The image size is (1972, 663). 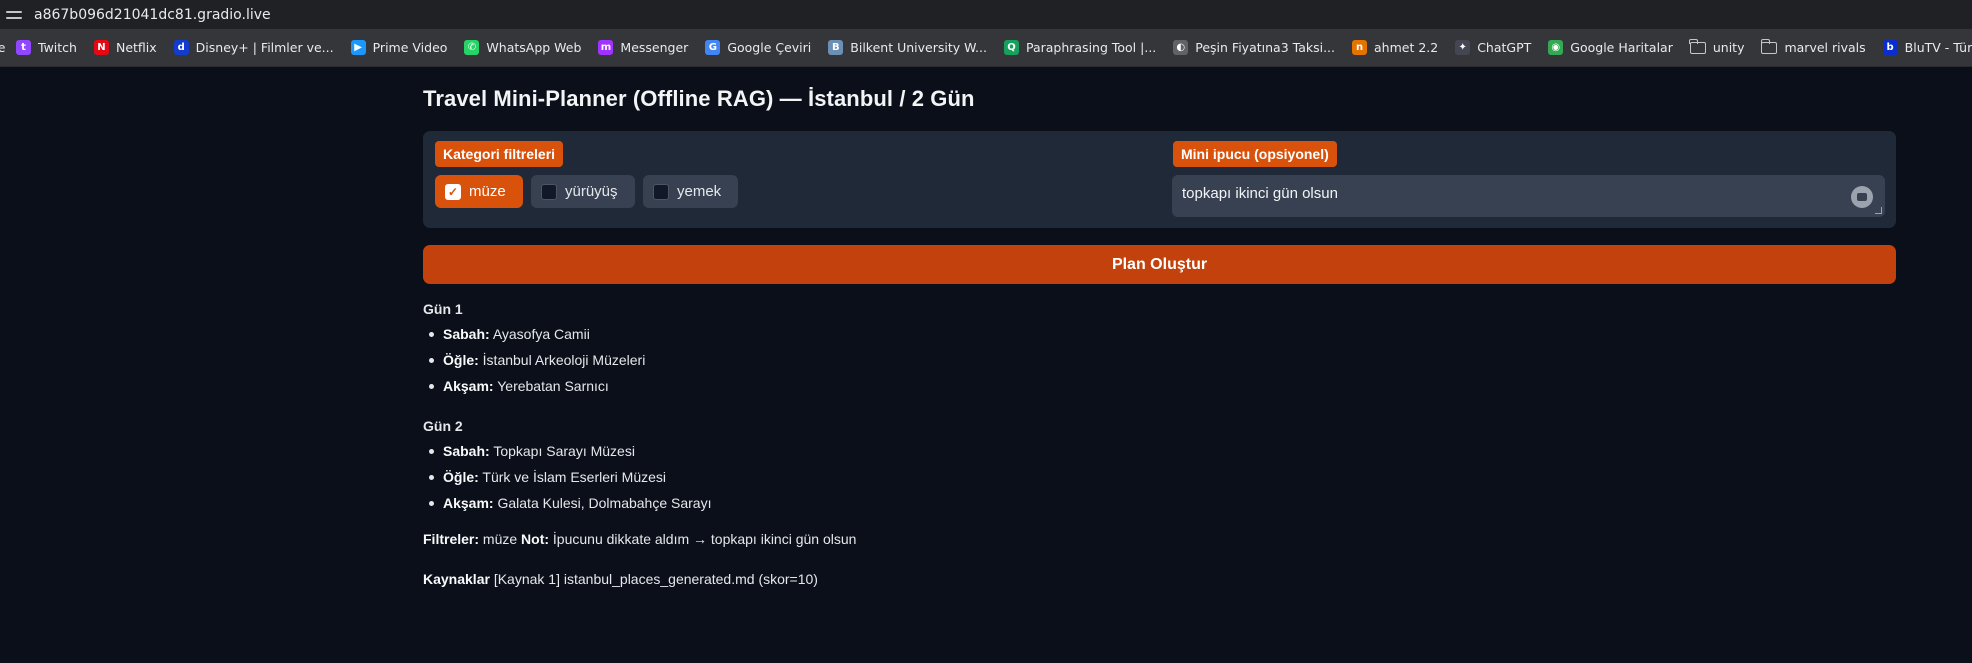 I want to click on checkbox-label: müze, so click(x=487, y=191).